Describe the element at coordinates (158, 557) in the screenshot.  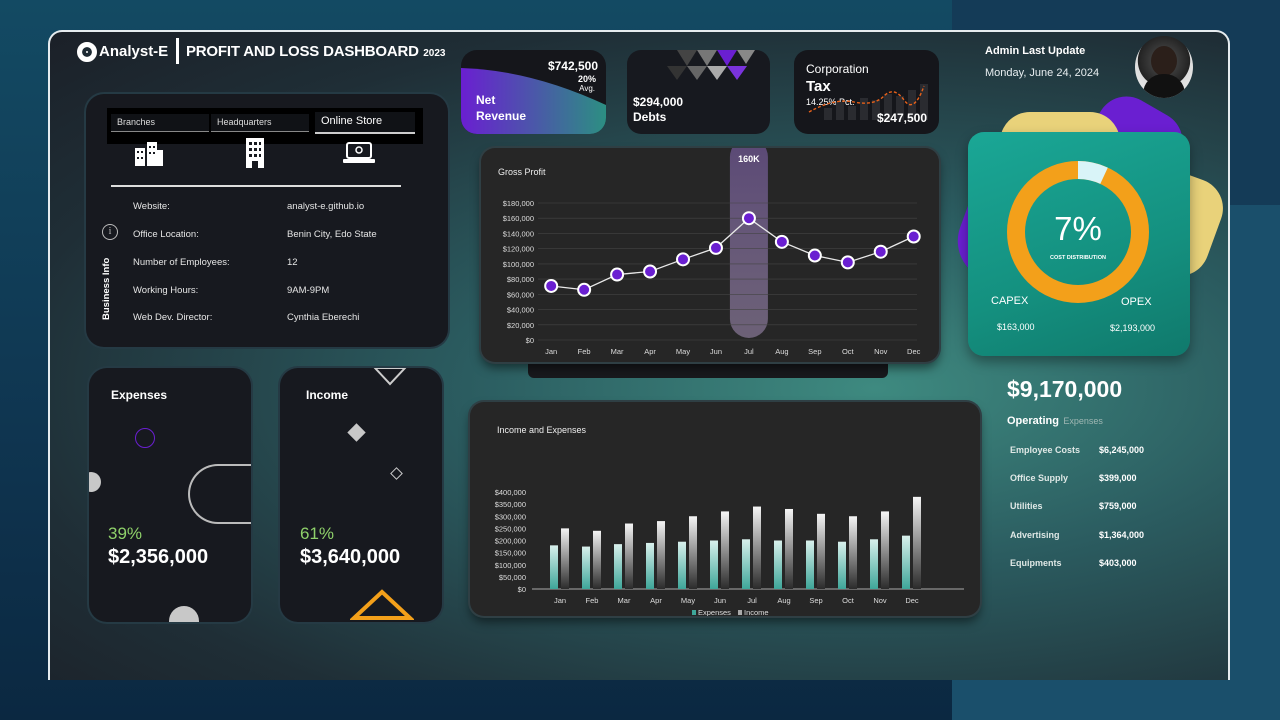
I see `expenses-value: $2,356,000` at that location.